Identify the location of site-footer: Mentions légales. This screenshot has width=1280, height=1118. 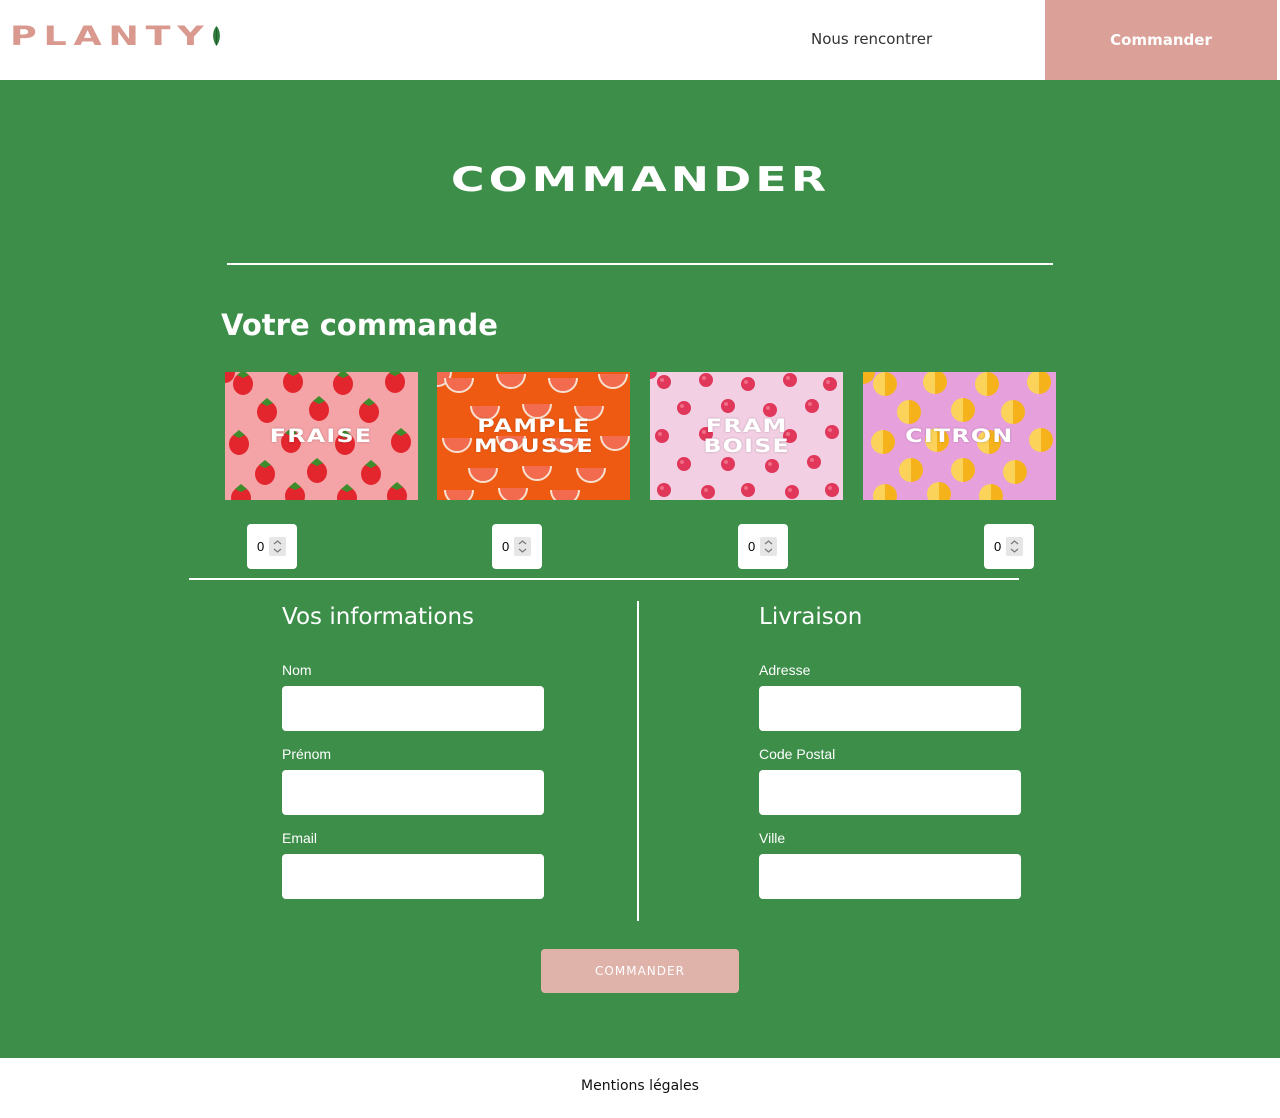
(640, 1088).